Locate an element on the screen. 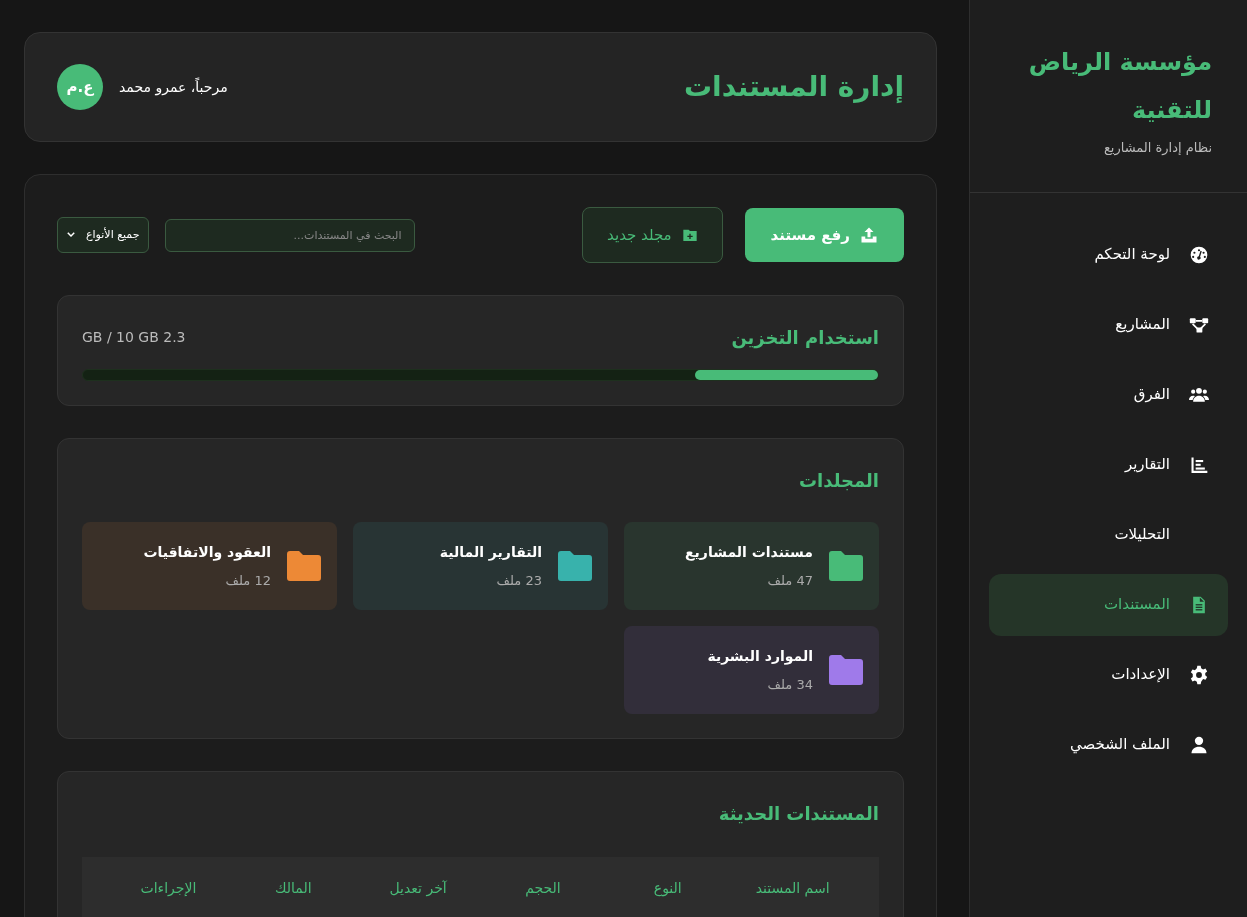 This screenshot has height=917, width=1247. file-count: 34 ملف is located at coordinates (789, 684).